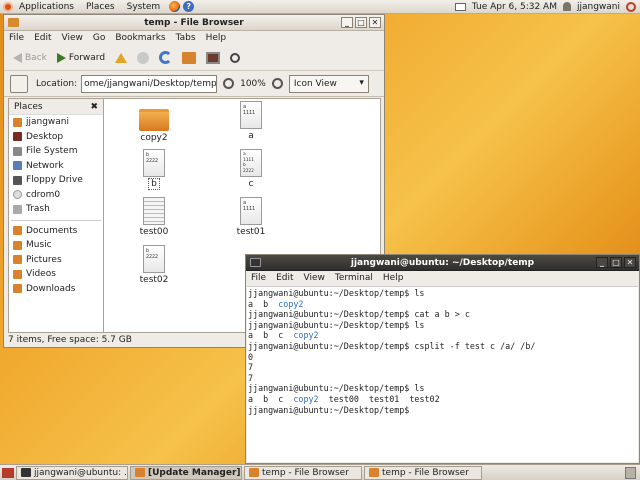 The image size is (640, 480). I want to click on forward-button: Forward, so click(81, 58).